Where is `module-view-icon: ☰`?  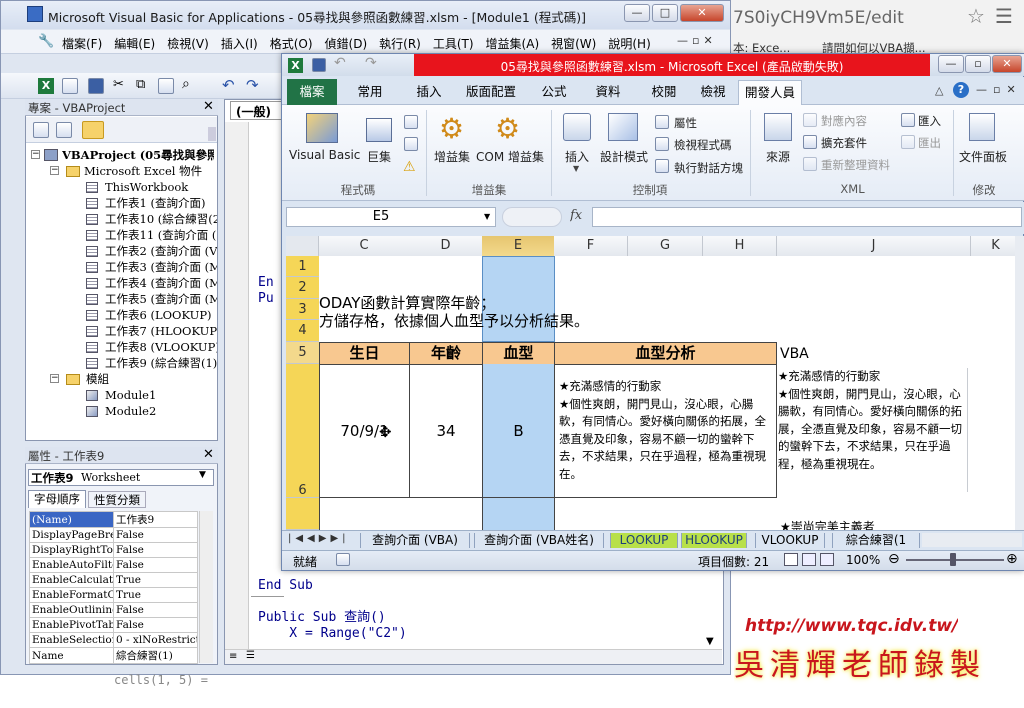 module-view-icon: ☰ is located at coordinates (250, 655).